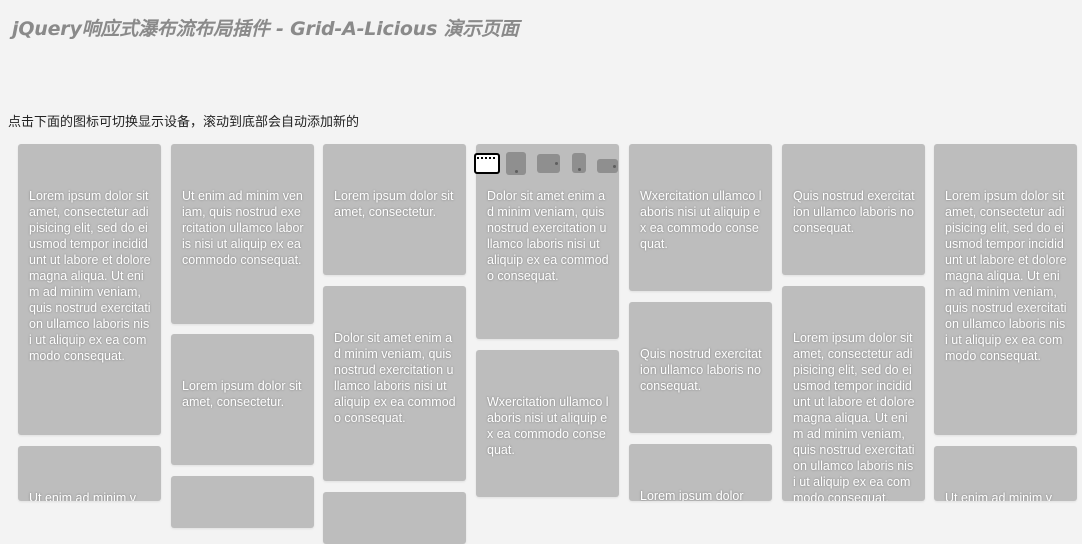 This screenshot has height=544, width=1082. Describe the element at coordinates (700, 472) in the screenshot. I see `grid-card: Lorem ipsum dolor` at that location.